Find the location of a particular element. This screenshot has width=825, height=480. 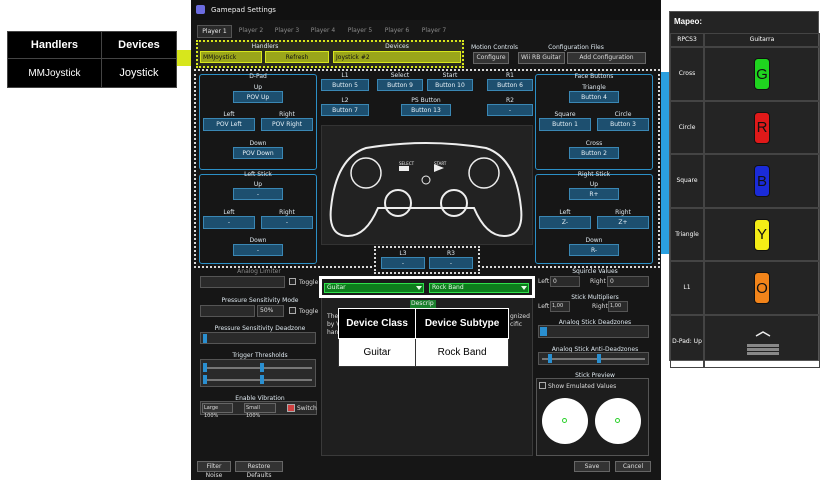

tab-player-6: Player 6 is located at coordinates (397, 30).